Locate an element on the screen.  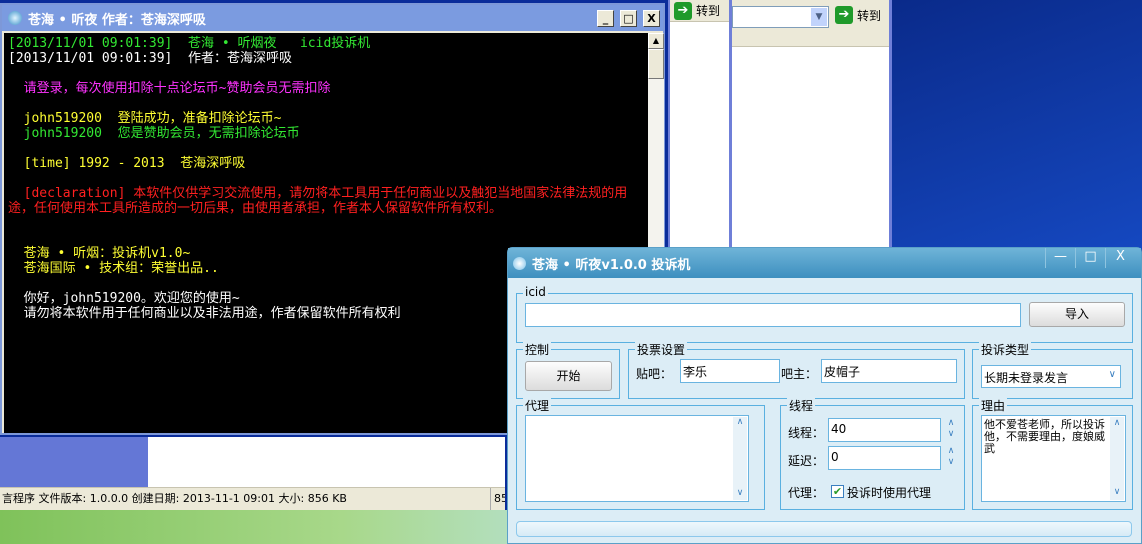
icid-group: icid 导入 is located at coordinates (824, 314).